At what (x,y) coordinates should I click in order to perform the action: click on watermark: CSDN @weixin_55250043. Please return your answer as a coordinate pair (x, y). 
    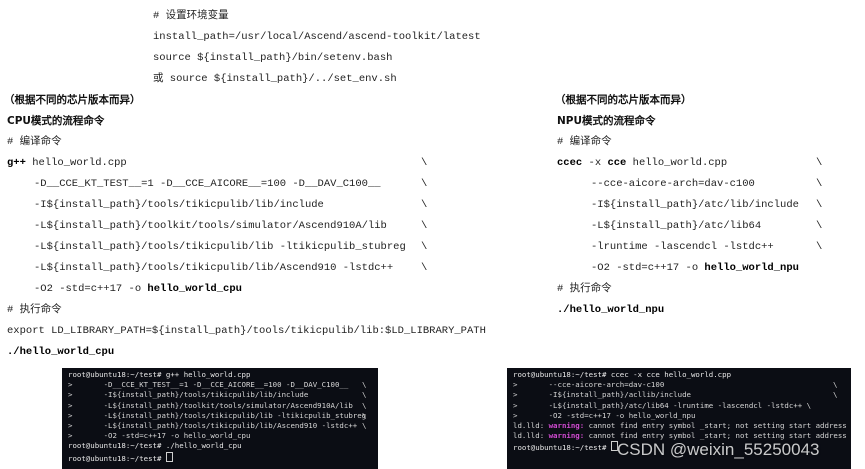
    Looking at the image, I should click on (718, 449).